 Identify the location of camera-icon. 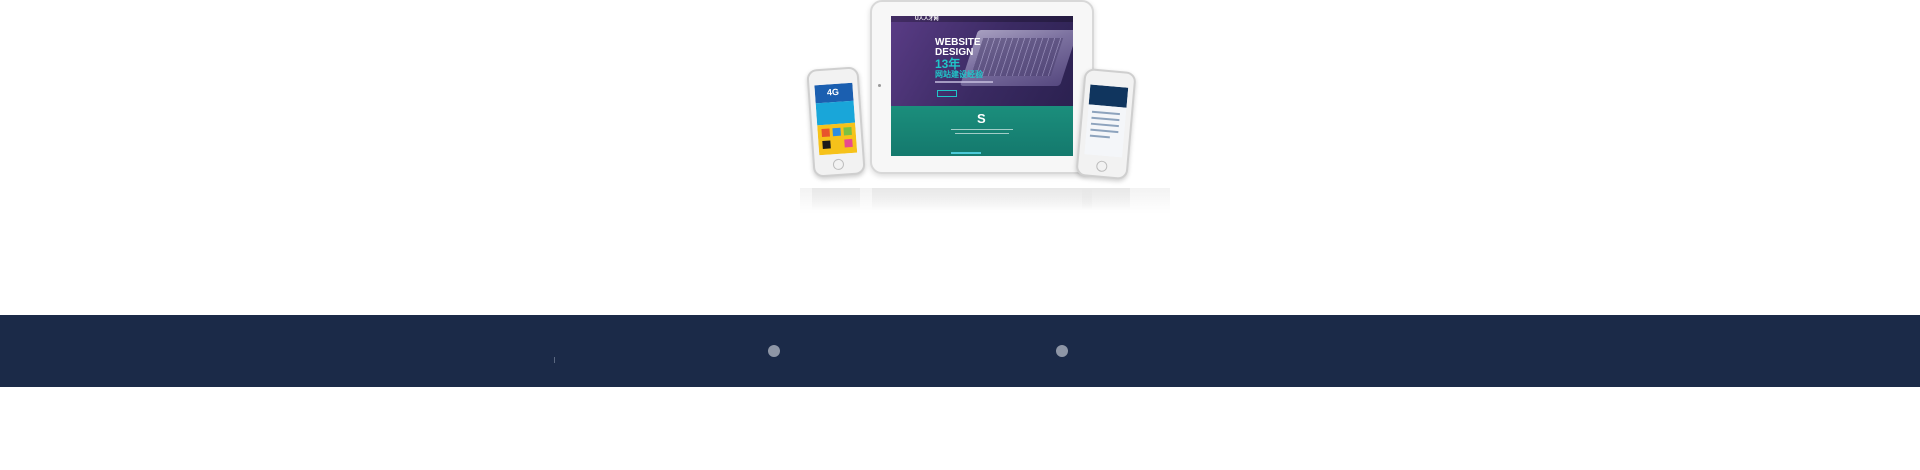
(879, 85).